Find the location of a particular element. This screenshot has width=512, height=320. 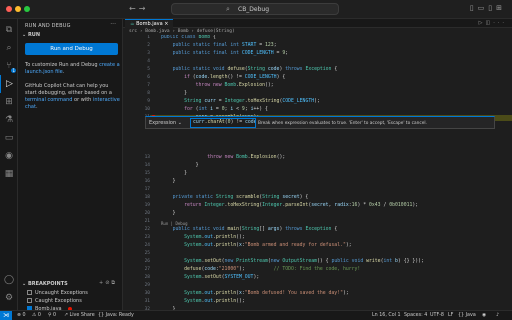

notifications-bell-icon: ♪ is located at coordinates (497, 315).